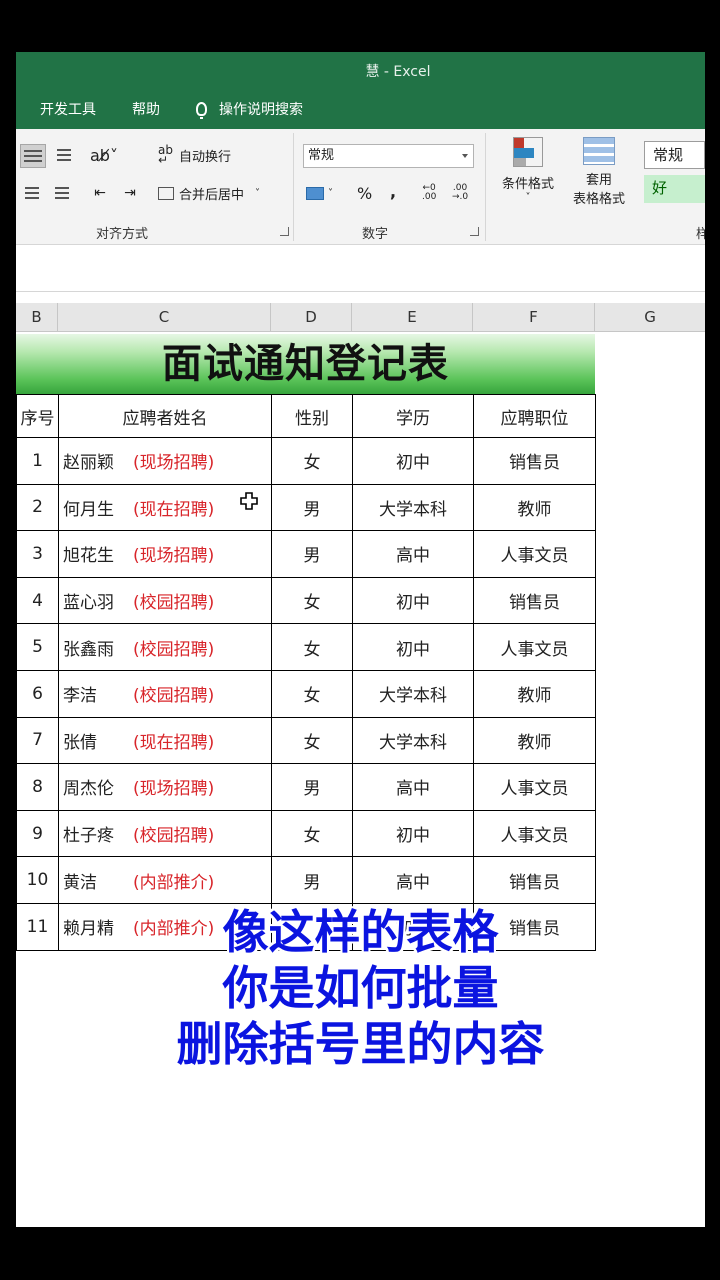  What do you see at coordinates (165, 554) in the screenshot?
I see `cell-applicant-name: 旭花生 (现场招聘)` at bounding box center [165, 554].